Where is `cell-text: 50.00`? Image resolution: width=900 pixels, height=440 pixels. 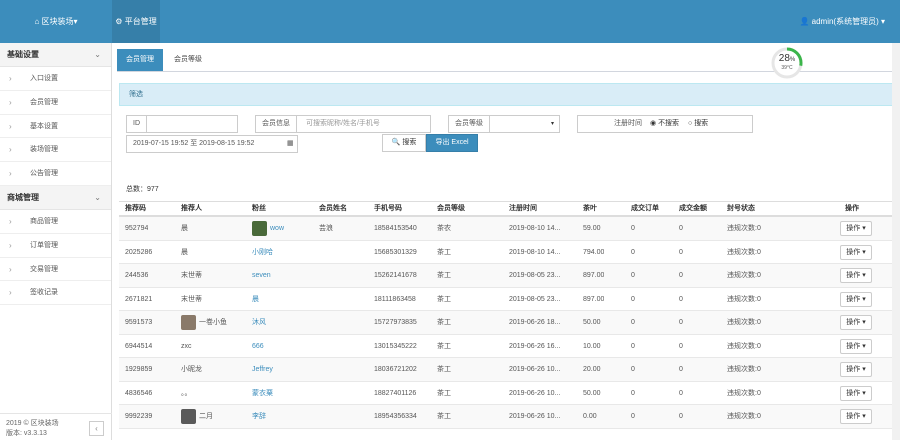 cell-text: 50.00 is located at coordinates (592, 393).